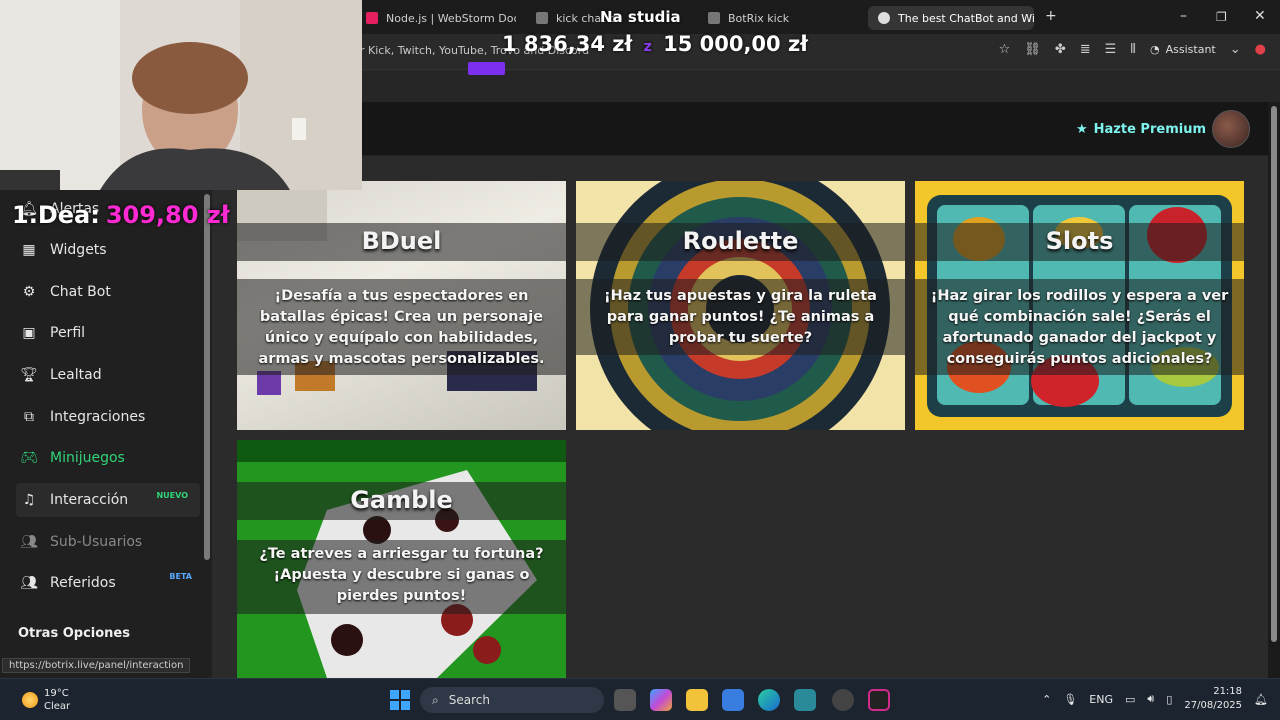 The image size is (1280, 720). I want to click on botrix-icon, so click(884, 18).